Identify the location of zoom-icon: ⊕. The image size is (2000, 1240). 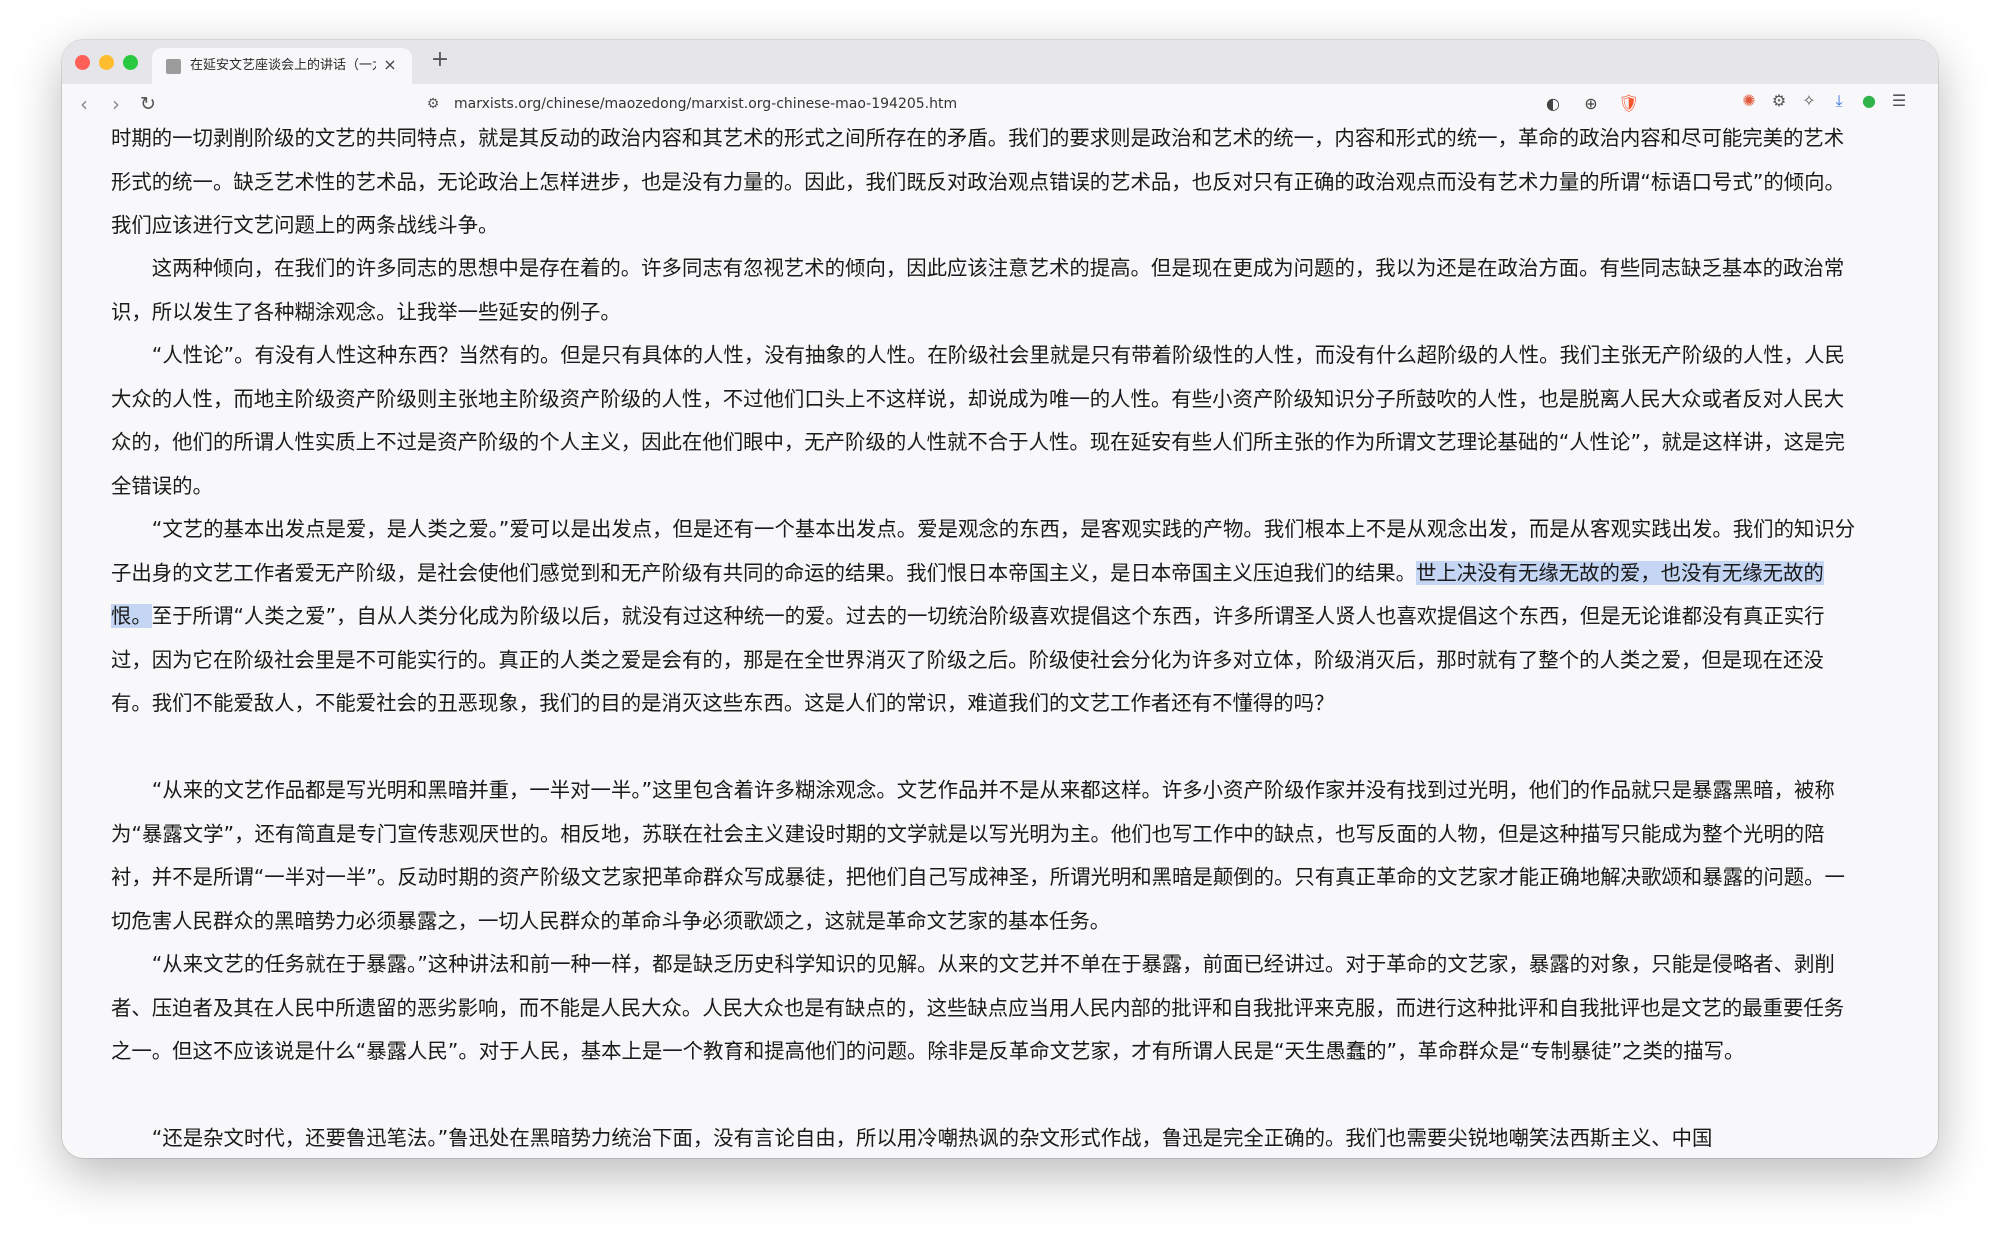
(1591, 104).